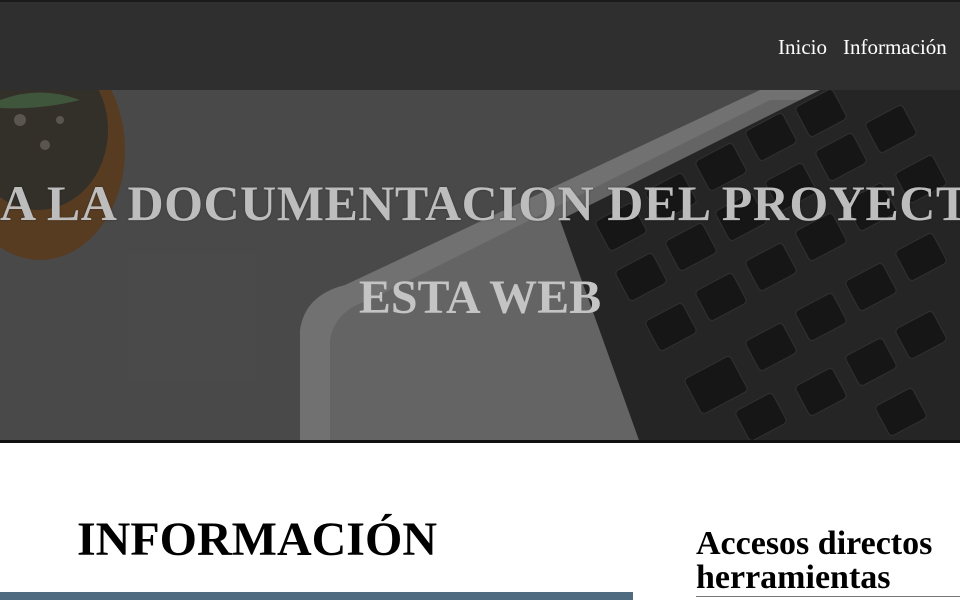 Image resolution: width=960 pixels, height=600 pixels. What do you see at coordinates (802, 47) in the screenshot?
I see `nav-link-inicio: Inicio` at bounding box center [802, 47].